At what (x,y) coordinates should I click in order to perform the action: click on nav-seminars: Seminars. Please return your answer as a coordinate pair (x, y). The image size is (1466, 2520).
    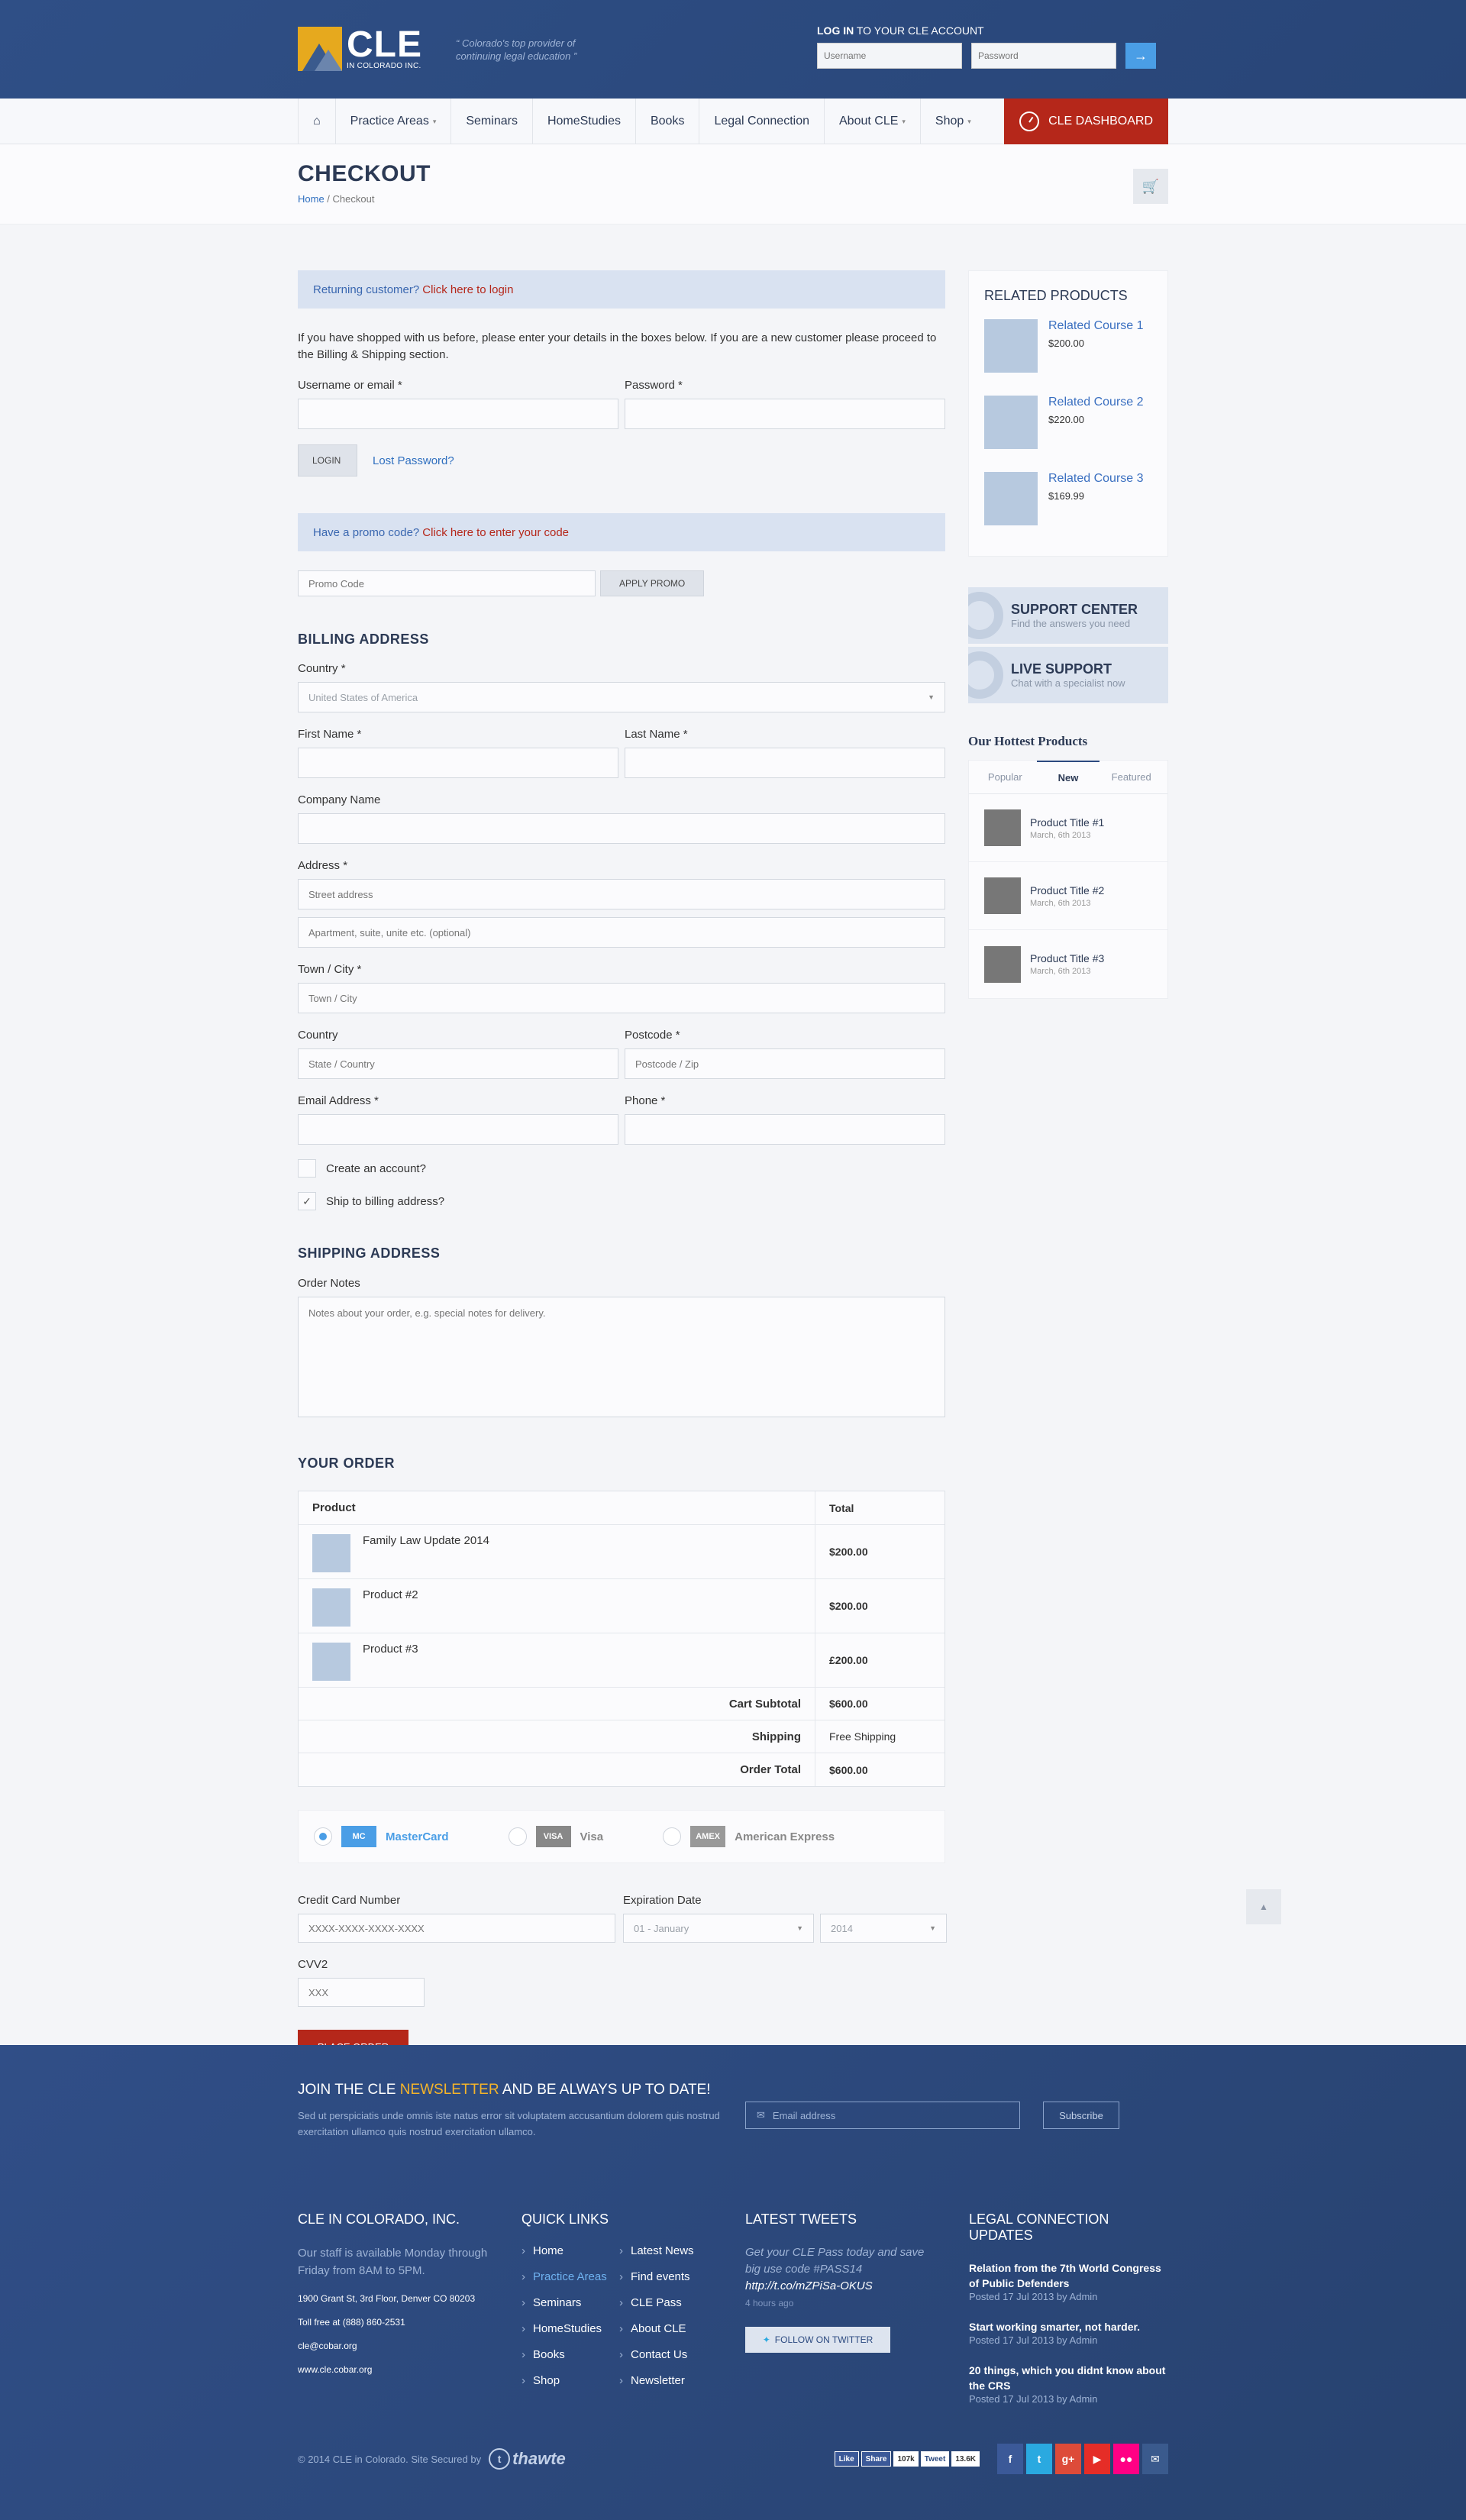
    Looking at the image, I should click on (491, 122).